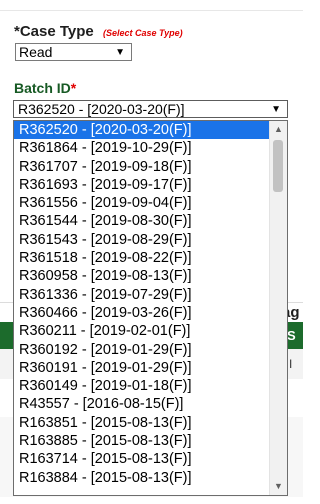  Describe the element at coordinates (142, 185) in the screenshot. I see `dropdown-option: R361693 - [2019-09-17(F)]` at that location.